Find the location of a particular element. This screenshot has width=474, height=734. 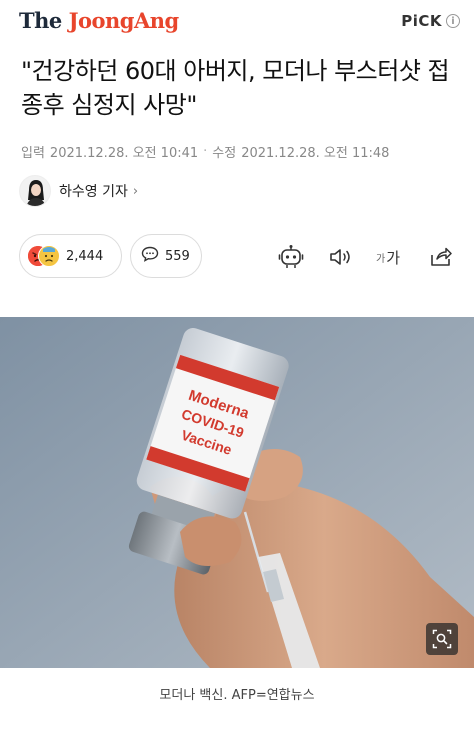

logo-brand: JoongAng is located at coordinates (124, 20).